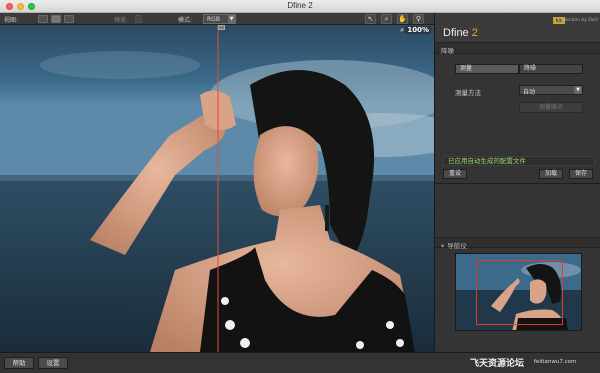 This screenshot has height=373, width=600. I want to click on status-message: 已应用自动生成的配置文件, so click(519, 161).